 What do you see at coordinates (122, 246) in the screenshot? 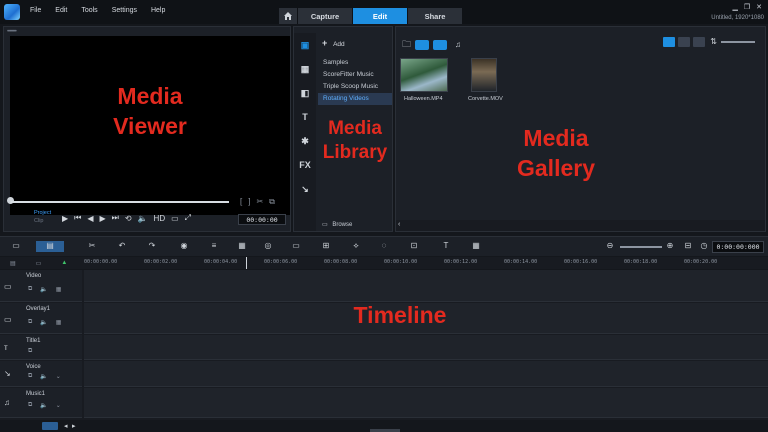
I see `undo-icon: ↶` at bounding box center [122, 246].